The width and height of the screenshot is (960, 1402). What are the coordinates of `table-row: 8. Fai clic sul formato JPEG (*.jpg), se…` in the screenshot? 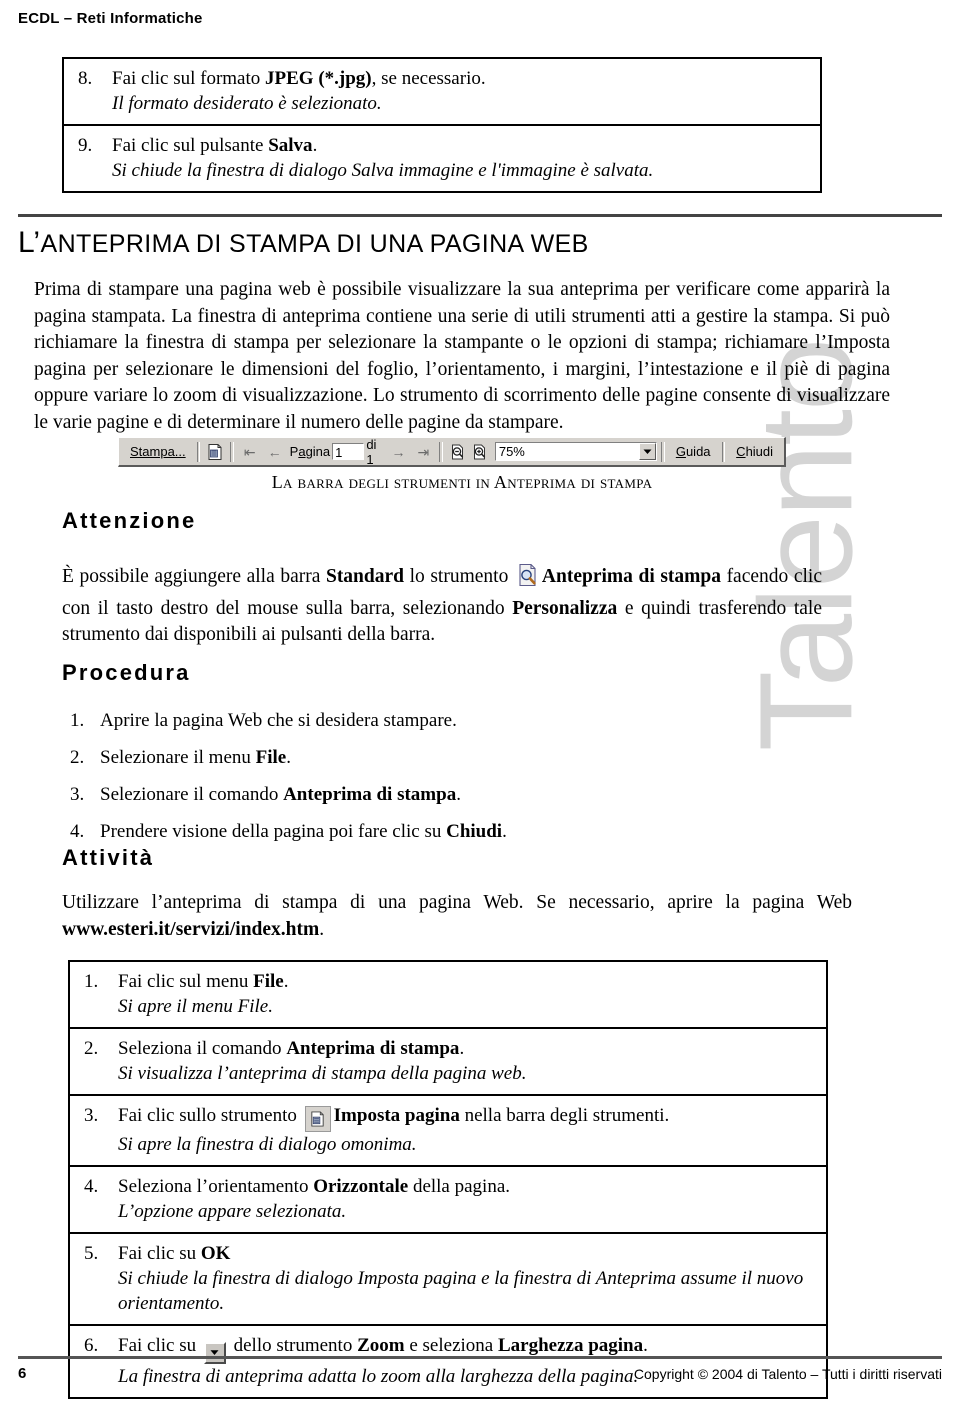 It's located at (442, 91).